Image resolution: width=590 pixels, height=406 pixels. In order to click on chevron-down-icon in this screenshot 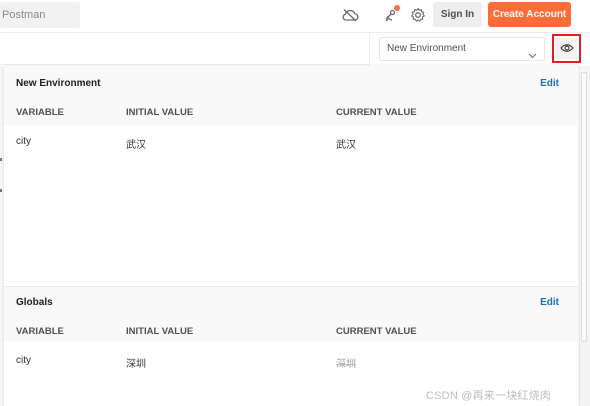, I will do `click(532, 57)`.